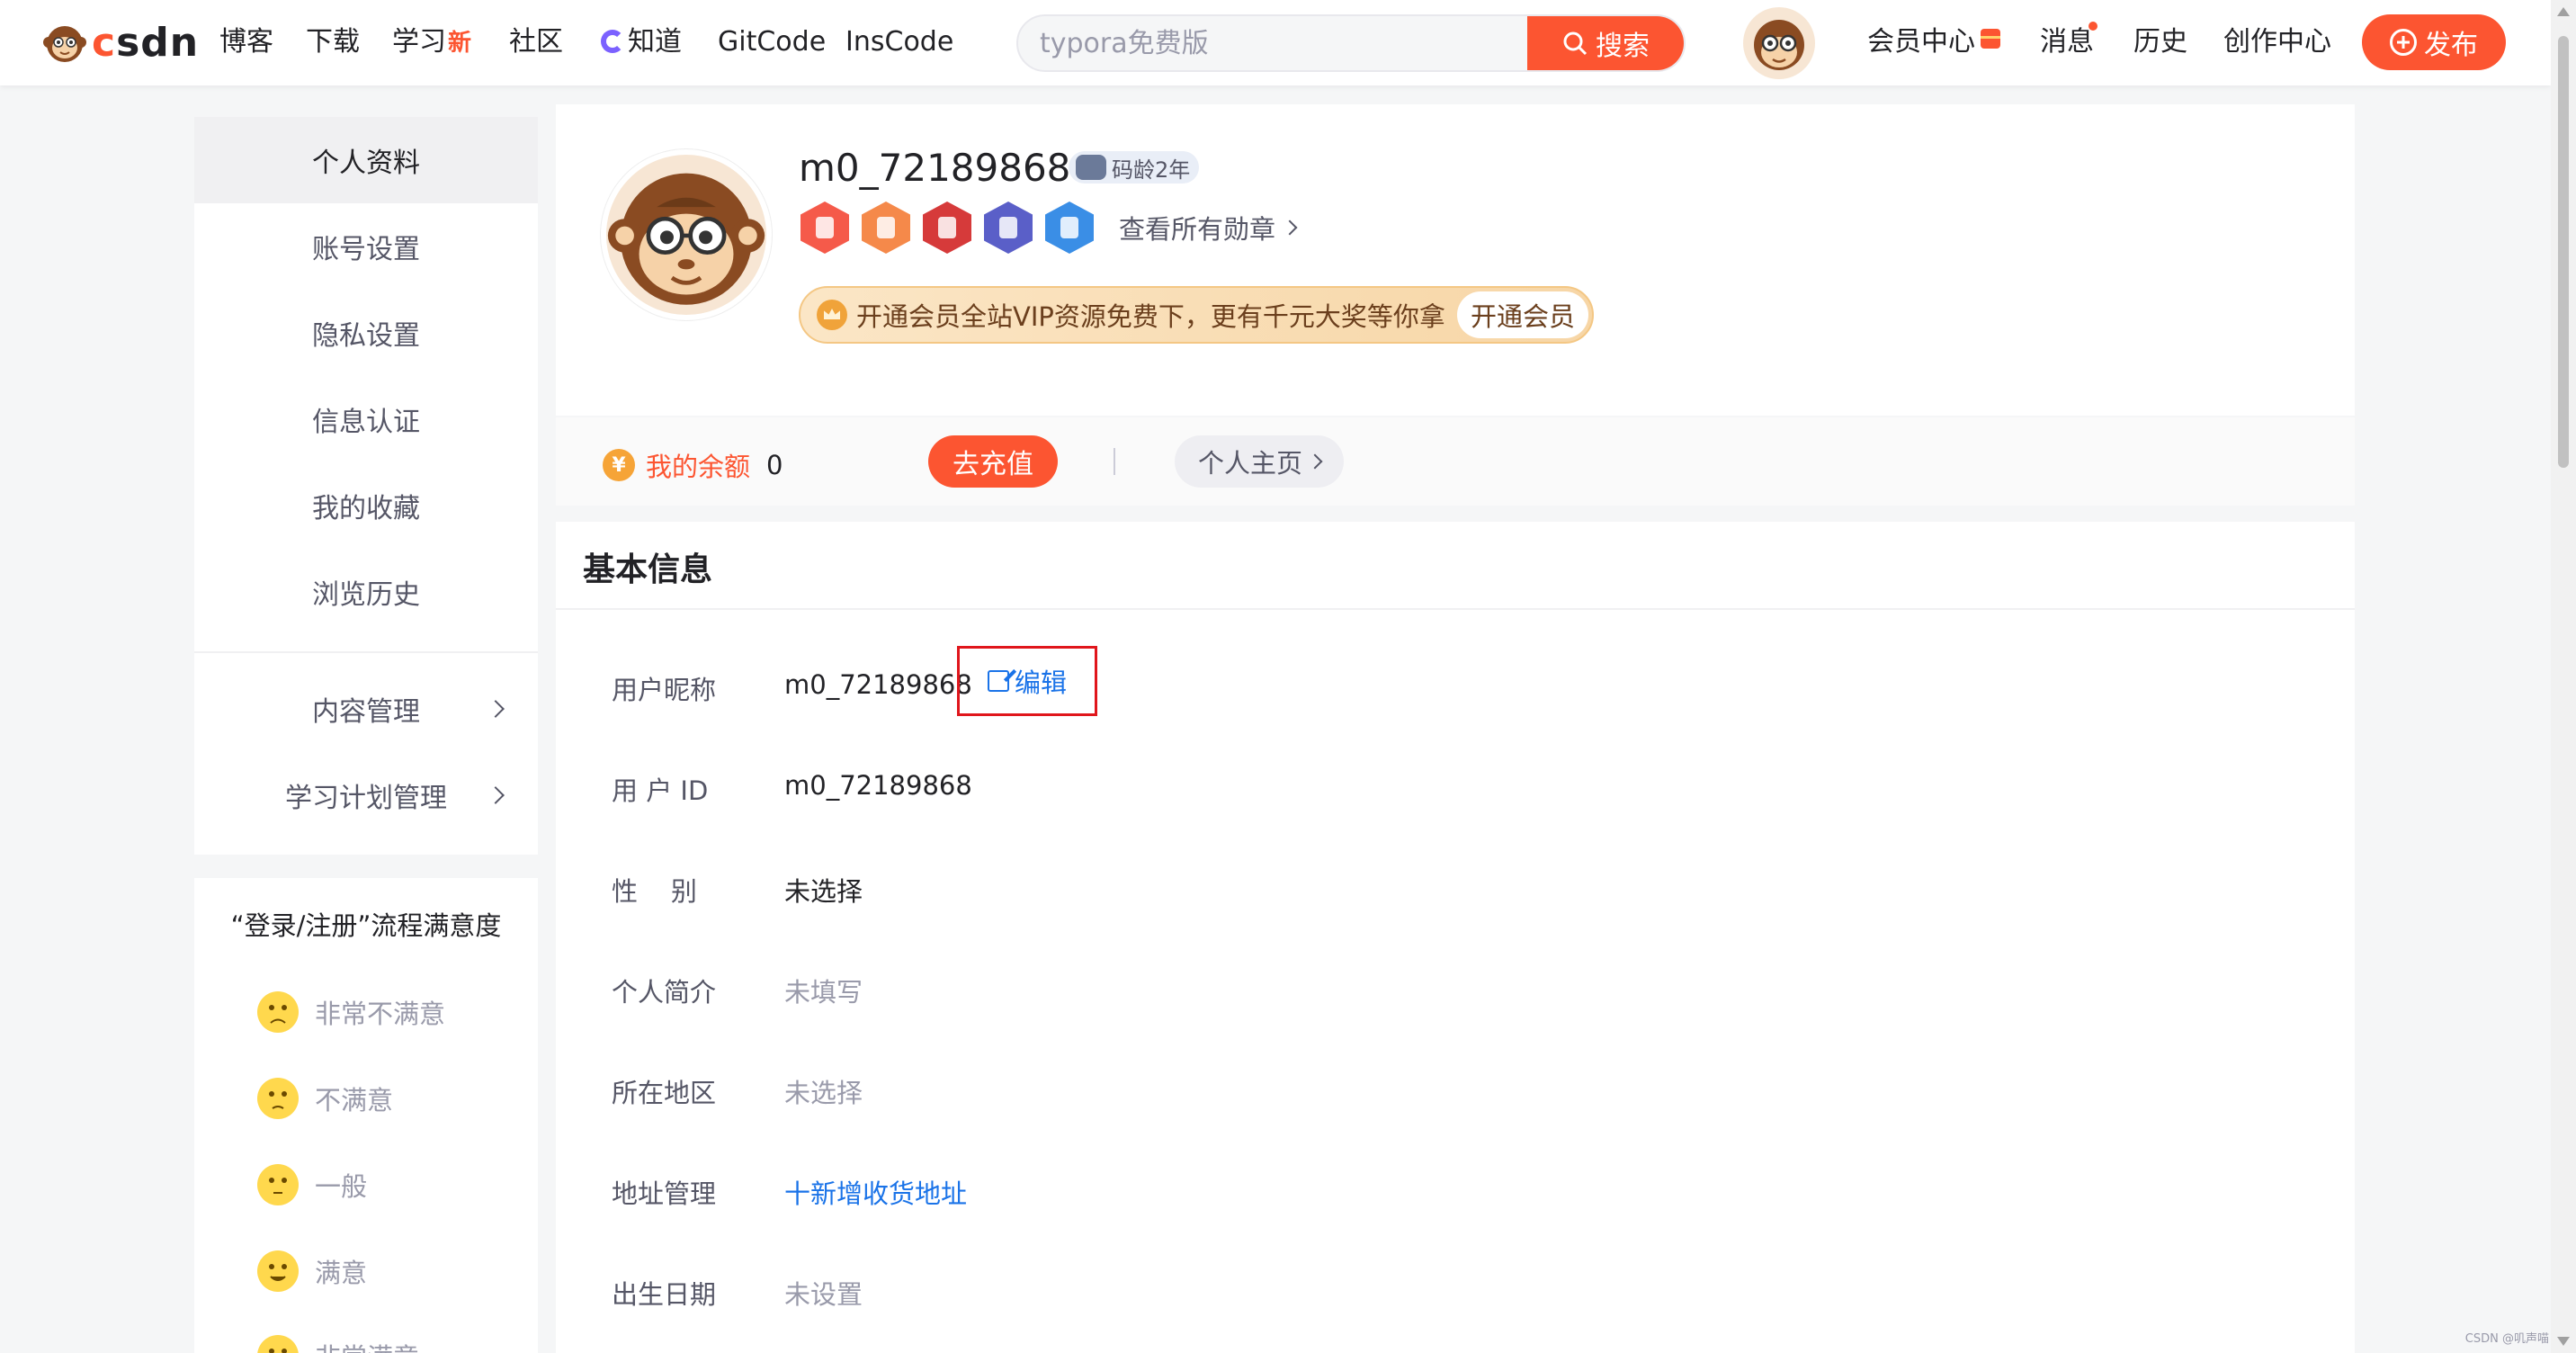 Image resolution: width=2576 pixels, height=1353 pixels. I want to click on profile-avatar, so click(686, 234).